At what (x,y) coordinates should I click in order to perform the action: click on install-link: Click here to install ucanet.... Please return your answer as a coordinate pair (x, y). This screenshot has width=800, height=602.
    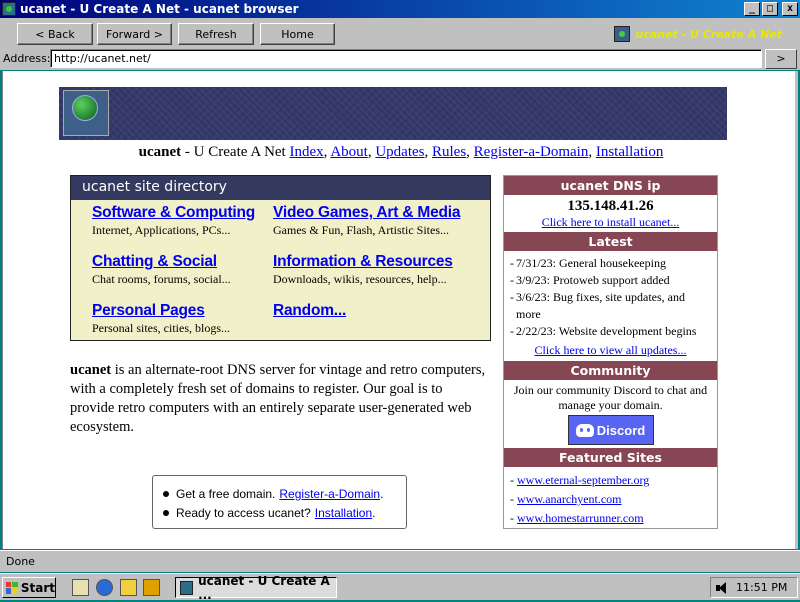
    Looking at the image, I should click on (610, 222).